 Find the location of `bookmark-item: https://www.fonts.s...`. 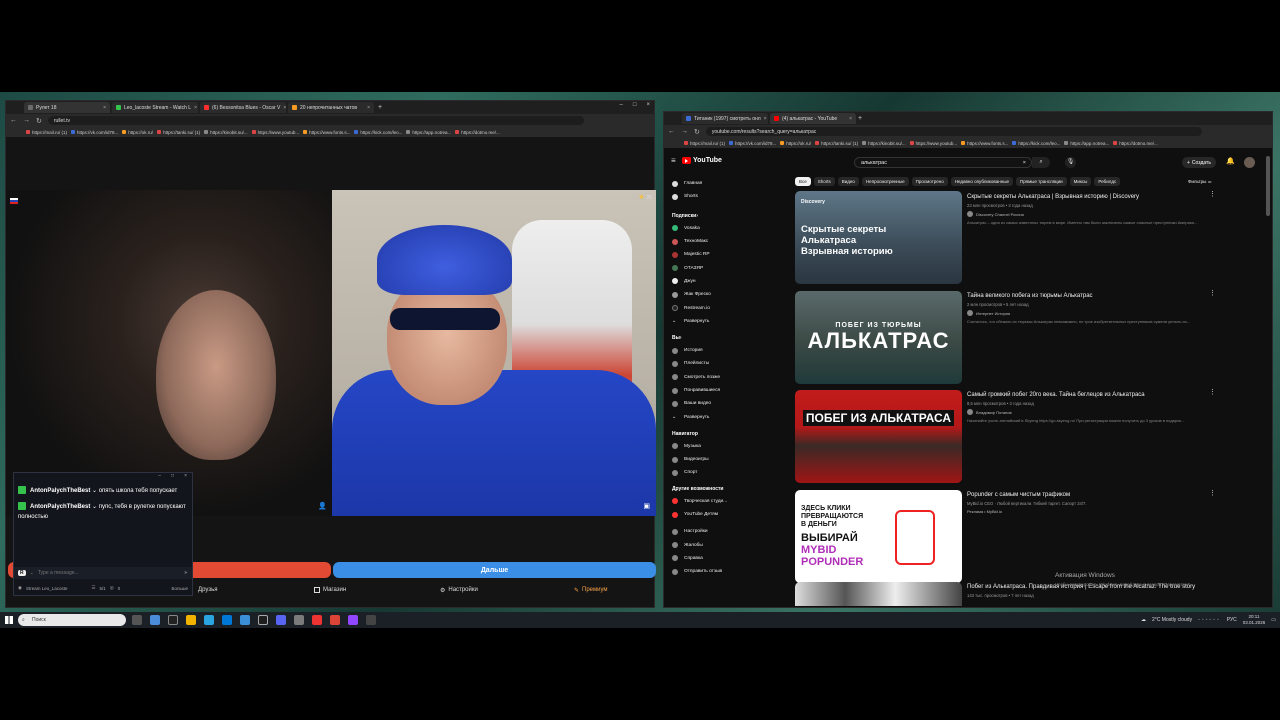

bookmark-item: https://www.fonts.s... is located at coordinates (984, 143).